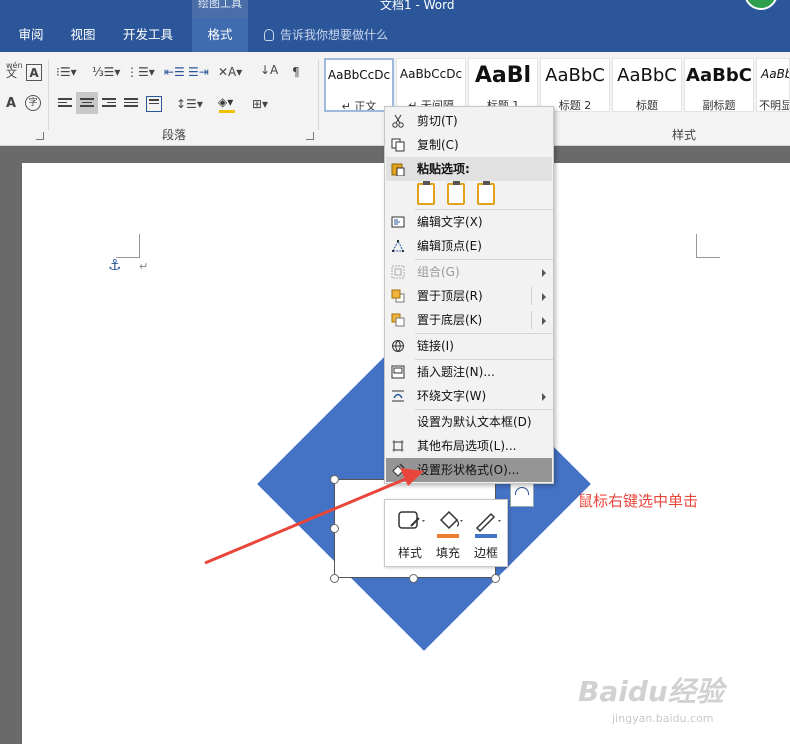  Describe the element at coordinates (651, 691) in the screenshot. I see `watermark-logo: Baidu经验` at that location.